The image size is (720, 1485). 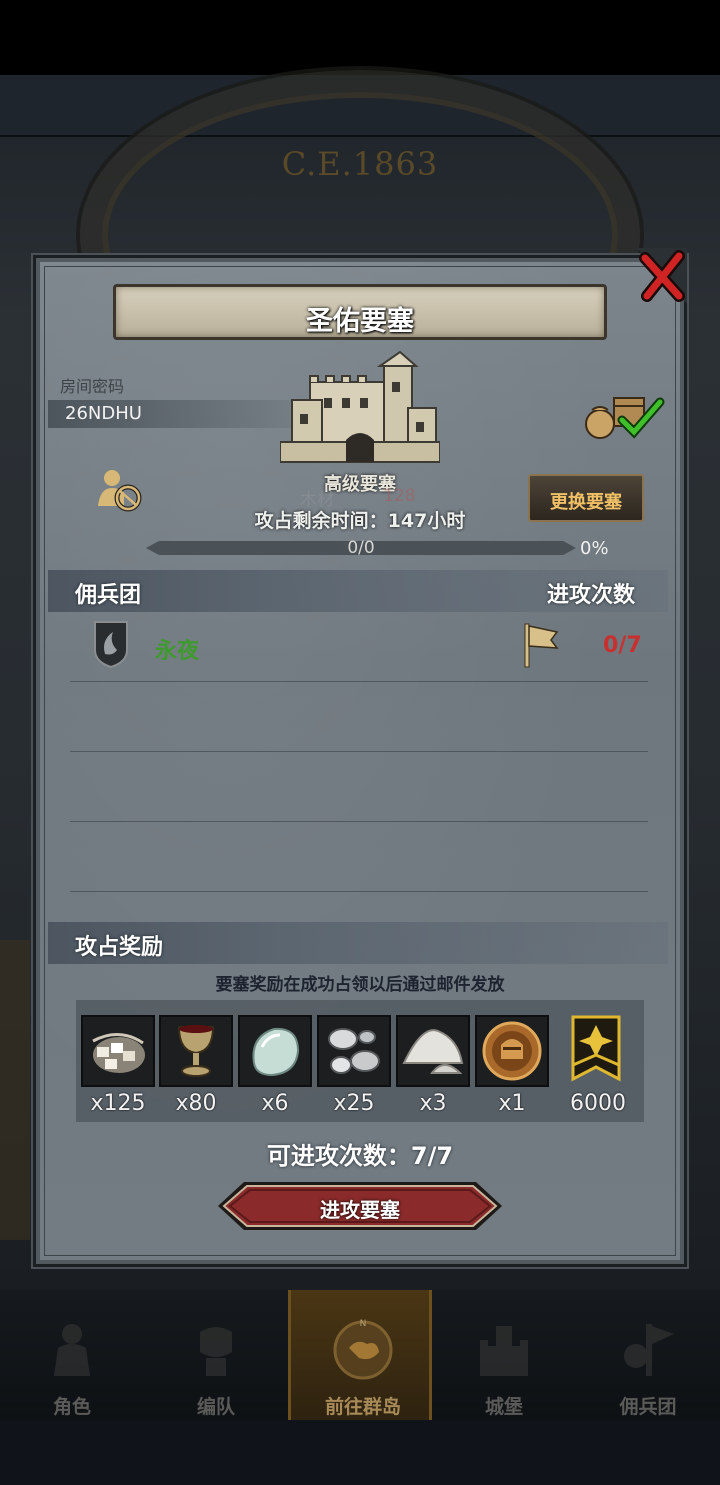 I want to click on mercenary-icon, so click(x=649, y=1350).